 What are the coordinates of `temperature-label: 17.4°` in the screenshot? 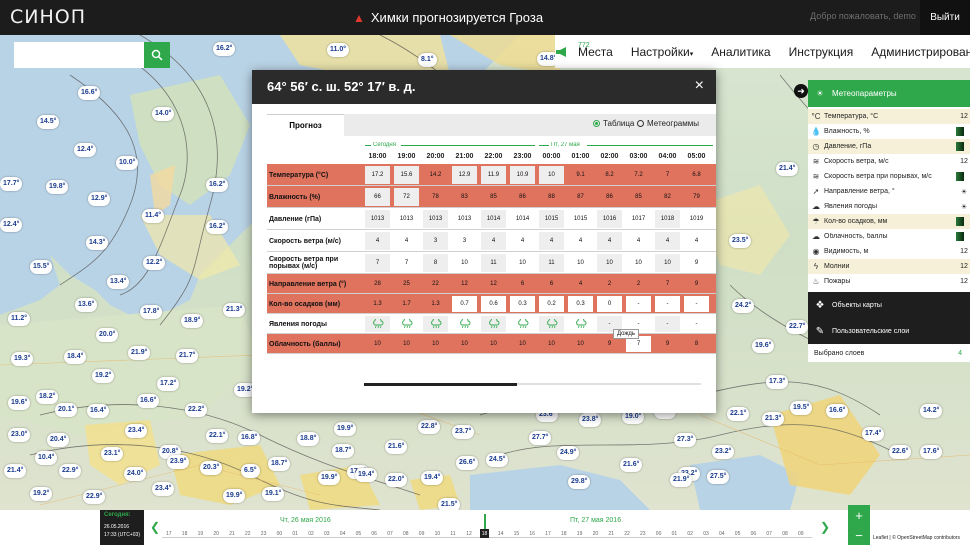 It's located at (873, 434).